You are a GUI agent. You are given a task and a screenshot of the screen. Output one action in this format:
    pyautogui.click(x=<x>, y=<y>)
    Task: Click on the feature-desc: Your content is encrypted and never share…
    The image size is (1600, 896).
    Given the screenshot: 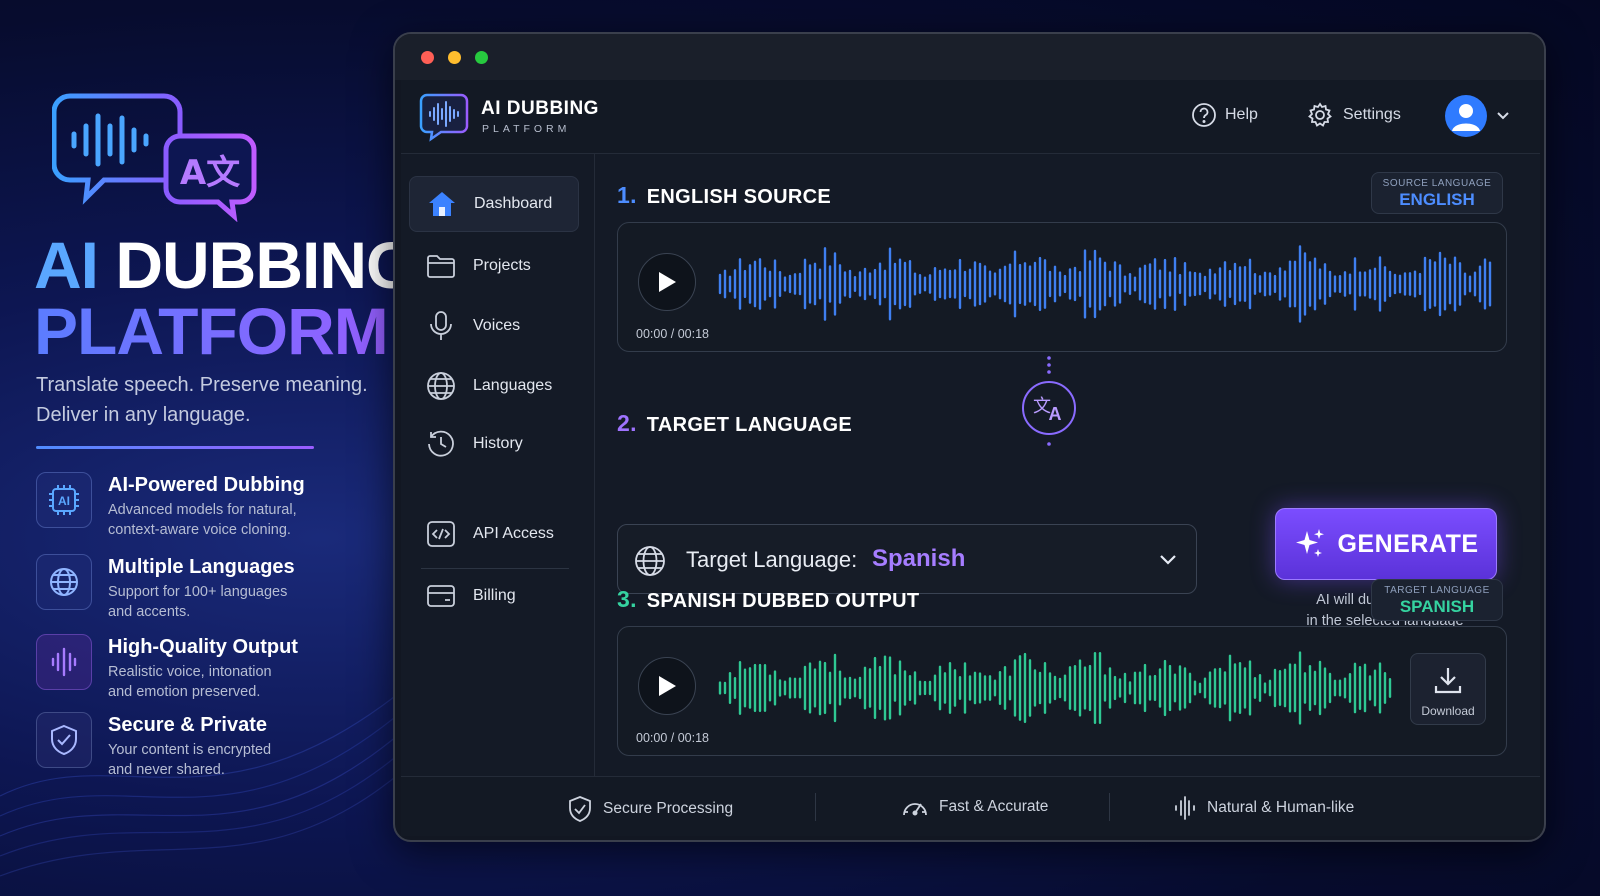 What is the action you would take?
    pyautogui.click(x=238, y=760)
    